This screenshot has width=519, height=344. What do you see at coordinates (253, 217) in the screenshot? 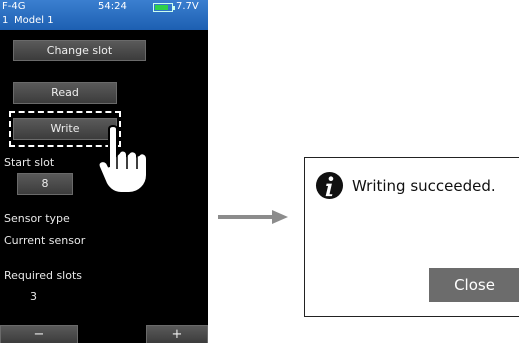
I see `arrow-right-icon` at bounding box center [253, 217].